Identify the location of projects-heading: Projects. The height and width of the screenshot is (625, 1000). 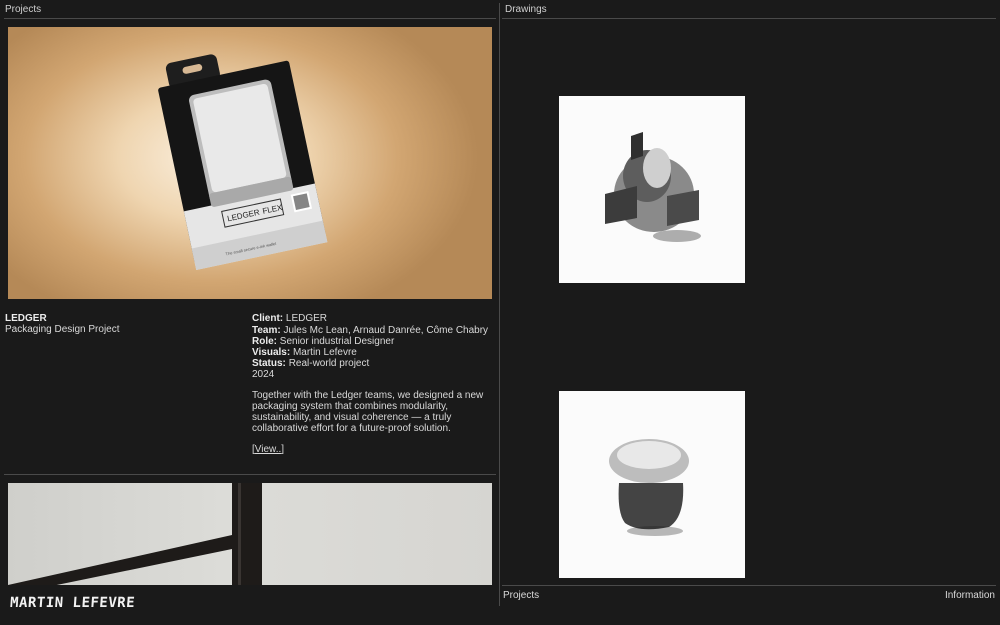
(23, 9).